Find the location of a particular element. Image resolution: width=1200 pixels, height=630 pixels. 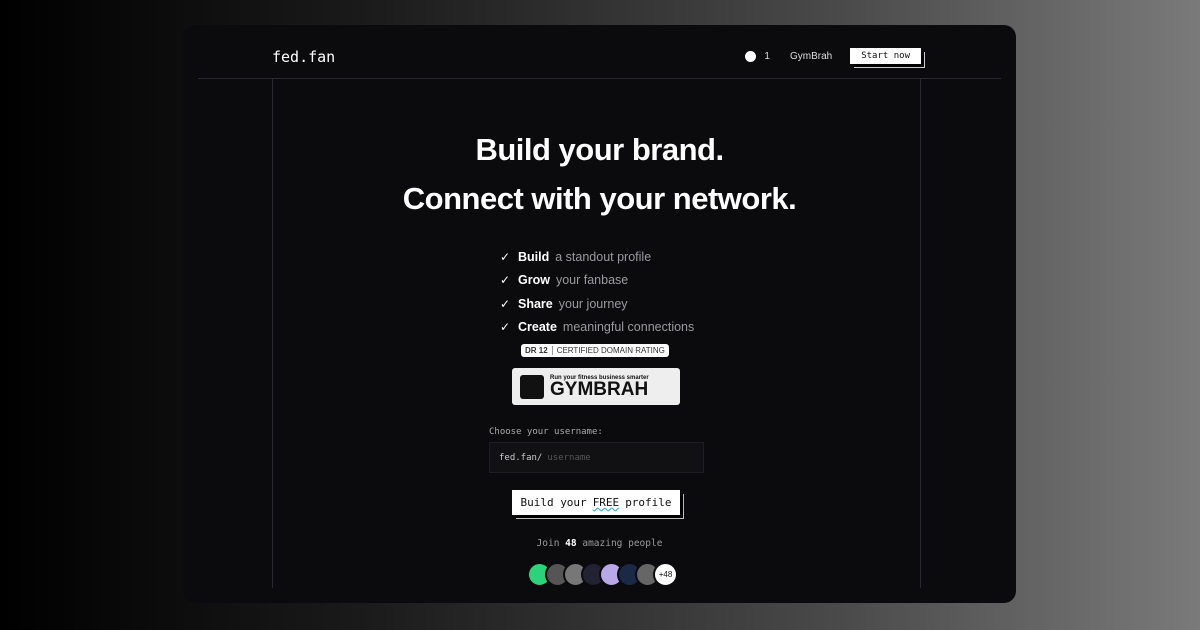

feature-item: ✓ Build a standout profile is located at coordinates (597, 257).